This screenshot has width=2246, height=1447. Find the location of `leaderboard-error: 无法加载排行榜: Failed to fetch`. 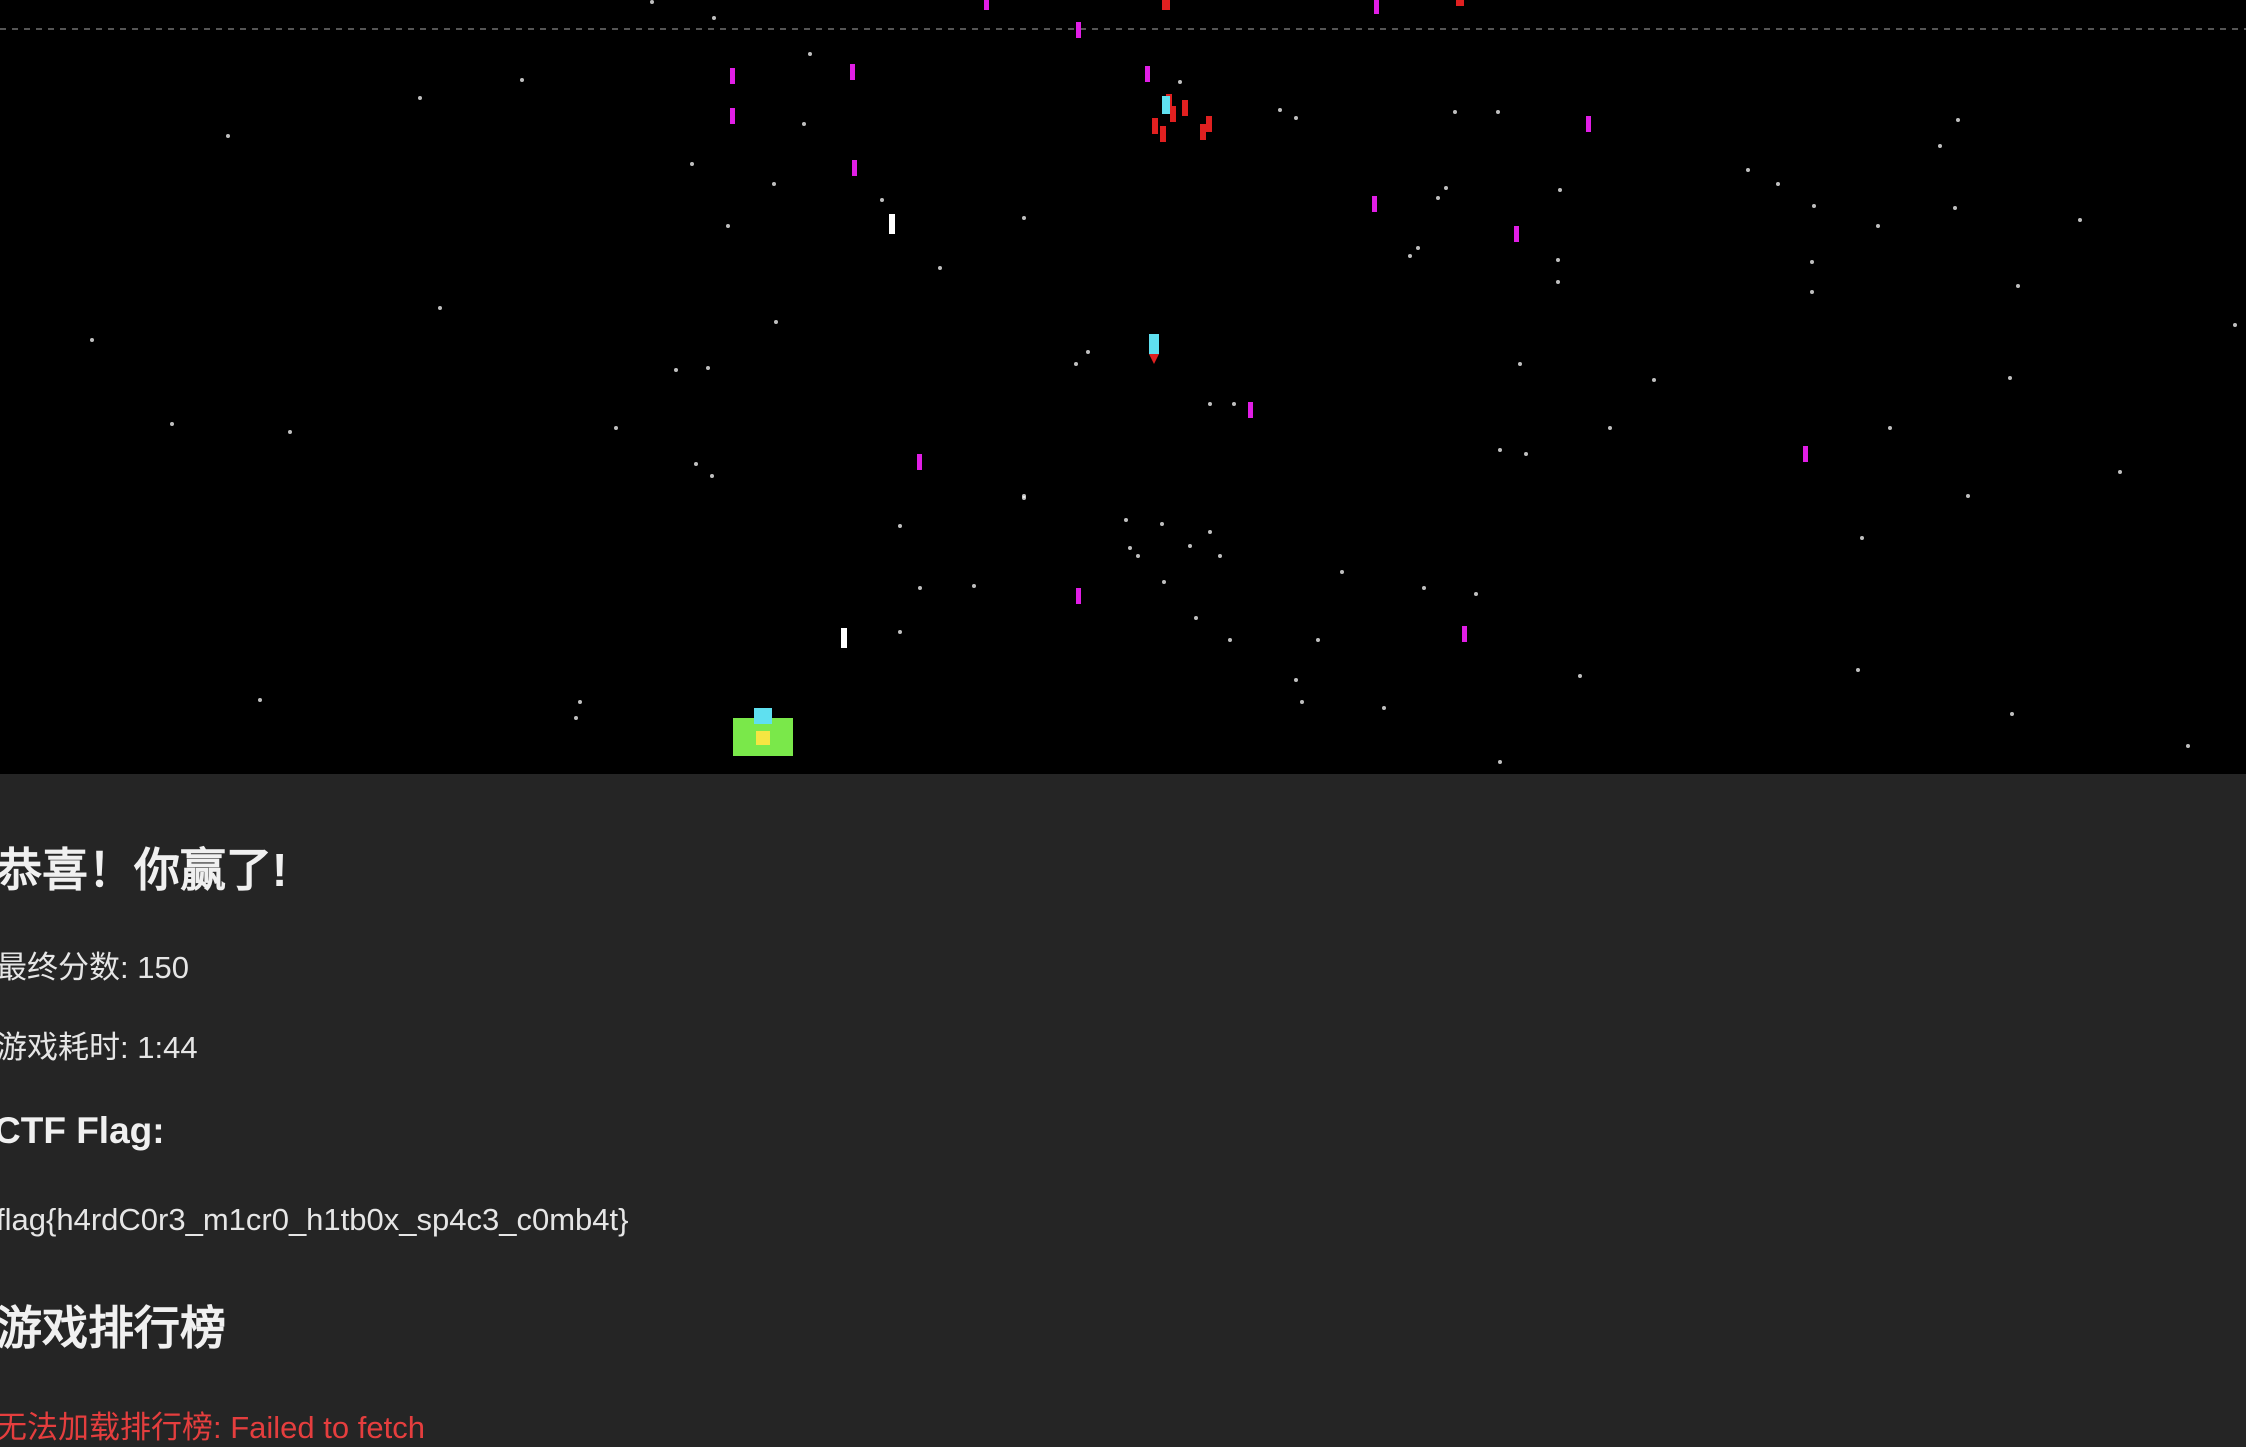

leaderboard-error: 无法加载排行榜: Failed to fetch is located at coordinates (212, 1427).